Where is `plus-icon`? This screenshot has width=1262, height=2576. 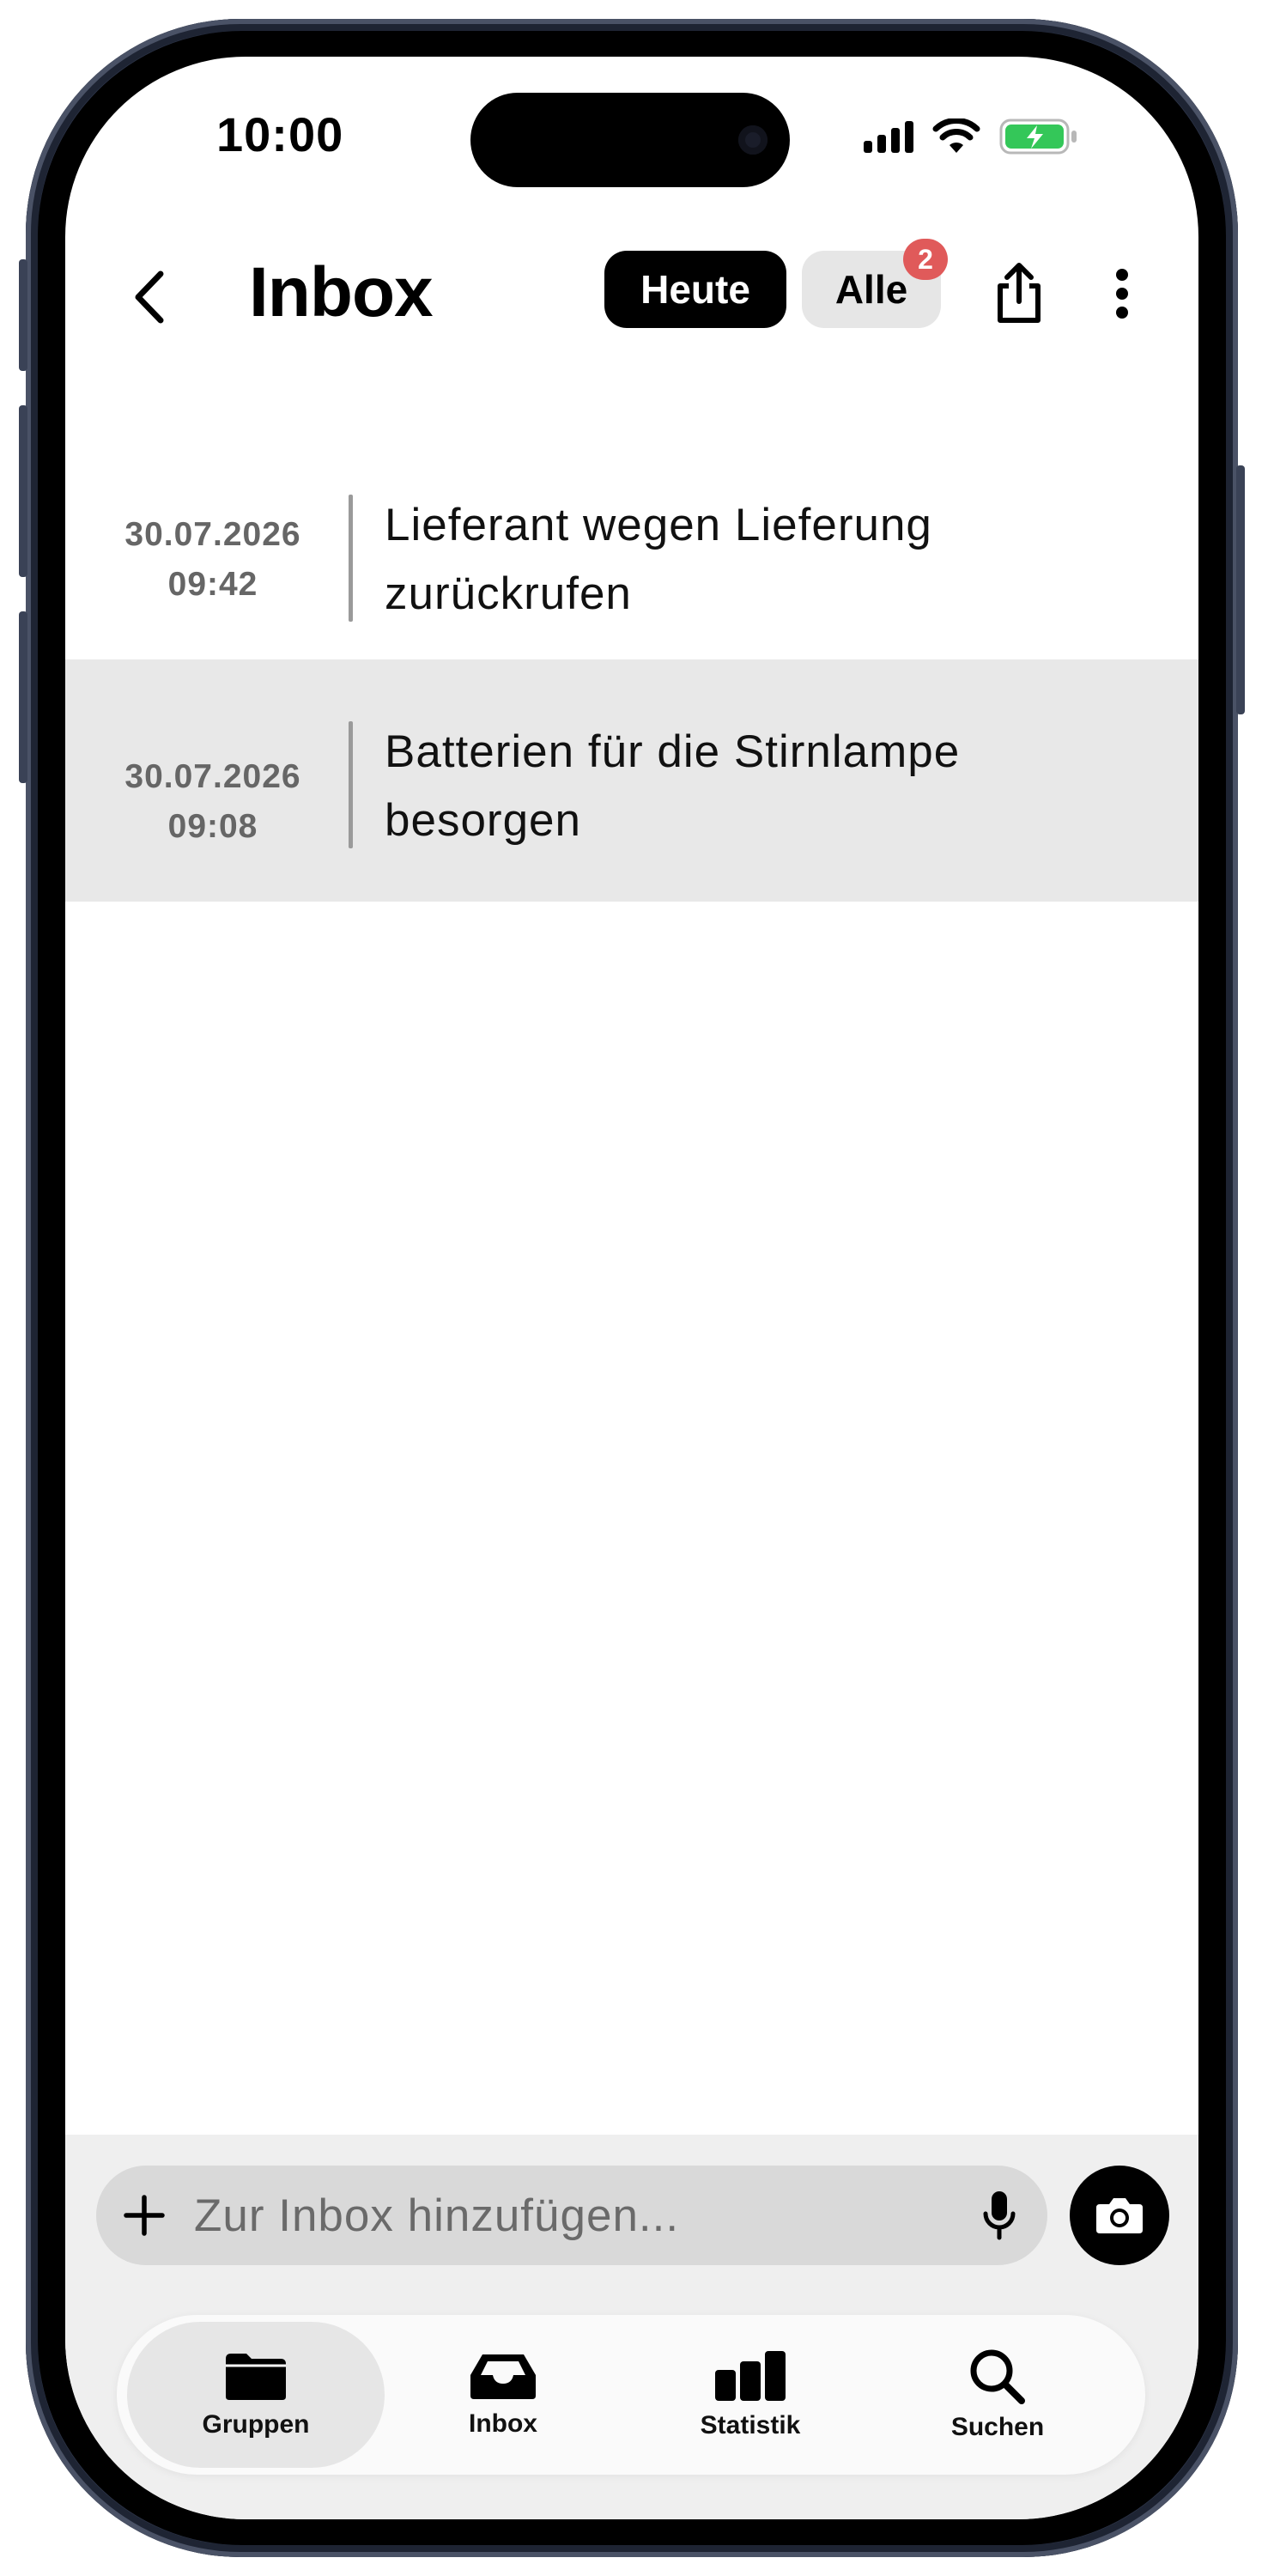 plus-icon is located at coordinates (144, 2215).